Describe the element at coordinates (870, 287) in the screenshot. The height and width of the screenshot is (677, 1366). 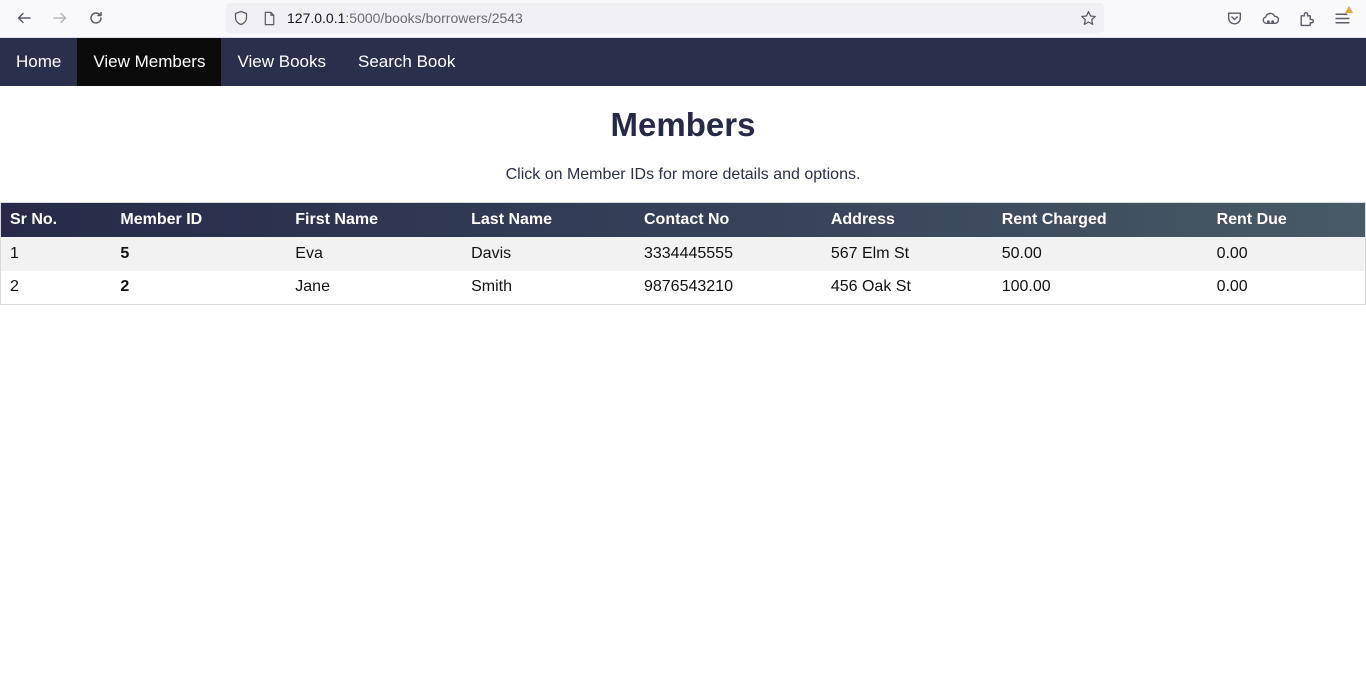
I see `cell-address: 456 Oak St` at that location.